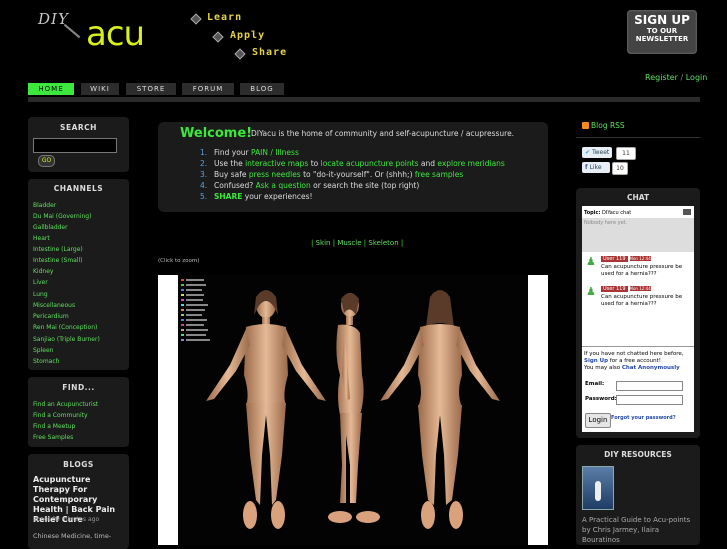 Image resolution: width=727 pixels, height=549 pixels. Describe the element at coordinates (43, 271) in the screenshot. I see `channel-link: Kidney` at that location.